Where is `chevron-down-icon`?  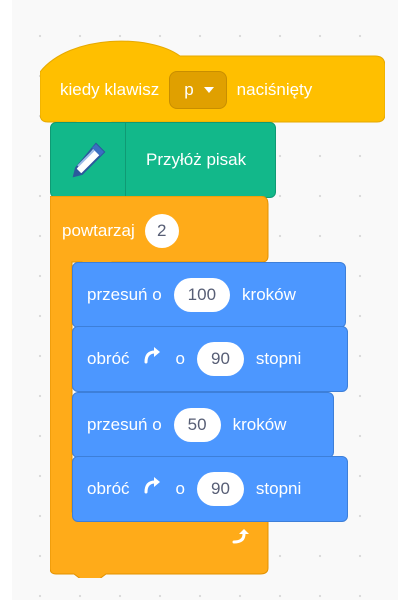
chevron-down-icon is located at coordinates (208, 90).